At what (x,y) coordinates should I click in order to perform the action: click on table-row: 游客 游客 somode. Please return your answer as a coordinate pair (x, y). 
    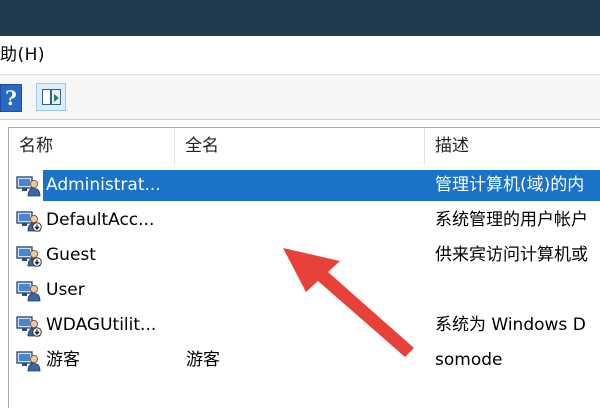
    Looking at the image, I should click on (304, 360).